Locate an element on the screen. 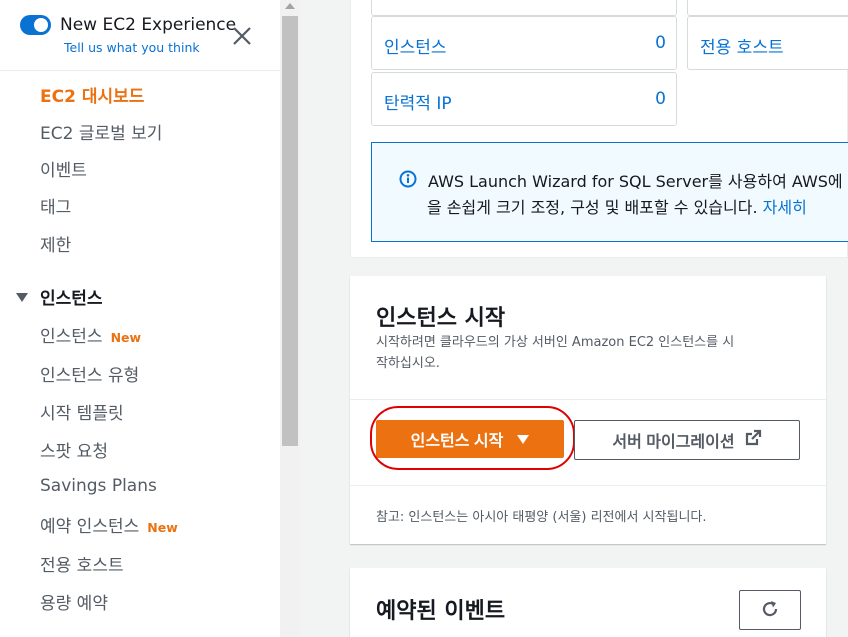  resource-box-dedicated-hosts: 전용 호스트 is located at coordinates (767, 43).